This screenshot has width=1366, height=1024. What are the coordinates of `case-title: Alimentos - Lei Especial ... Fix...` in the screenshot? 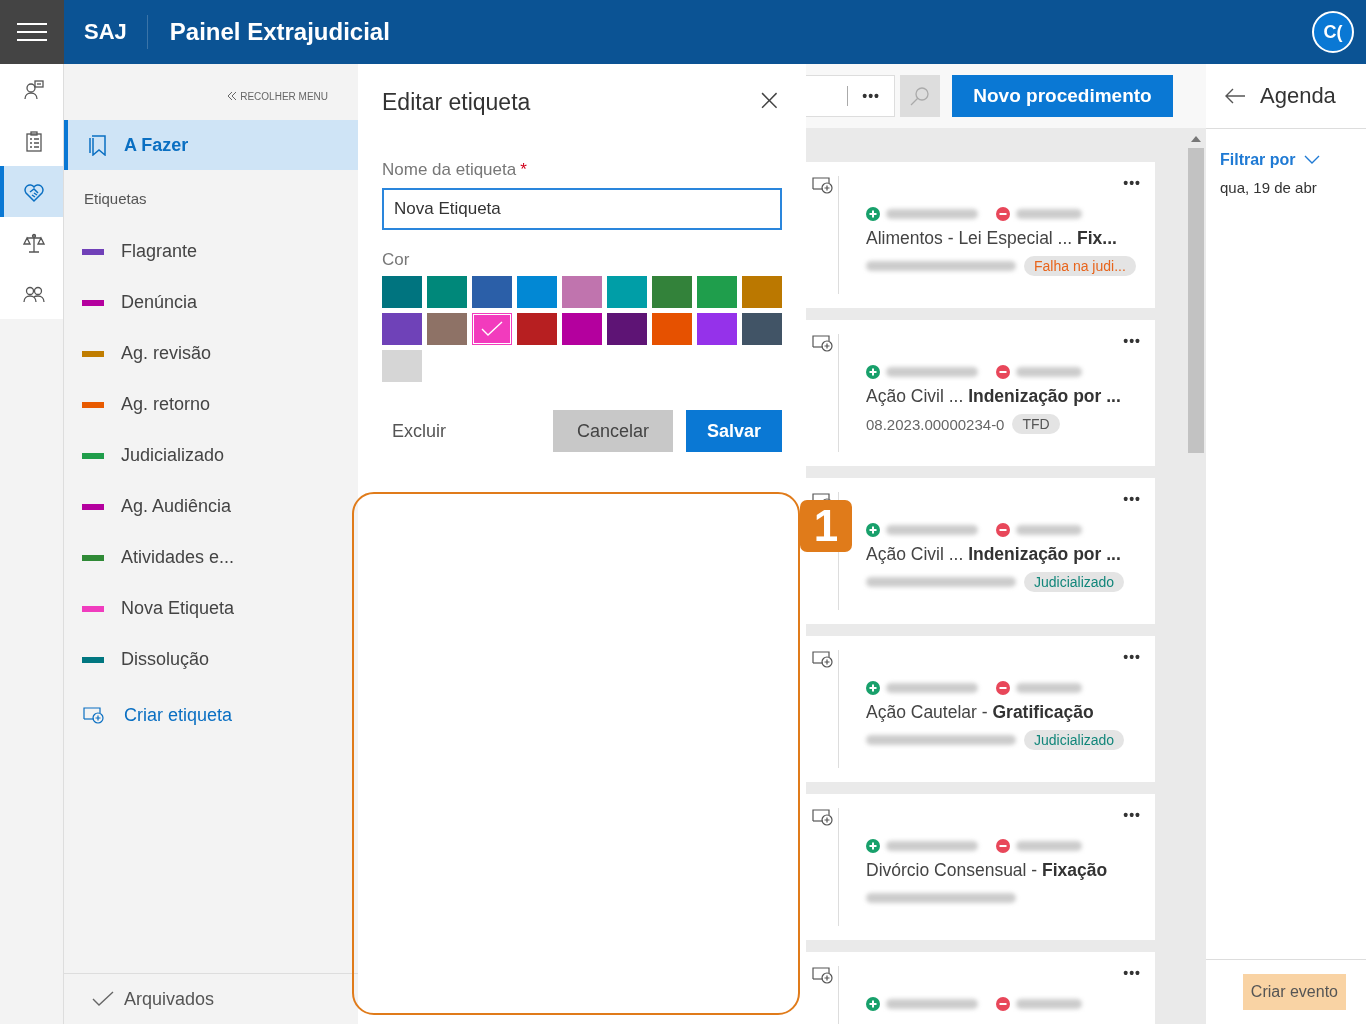 It's located at (992, 238).